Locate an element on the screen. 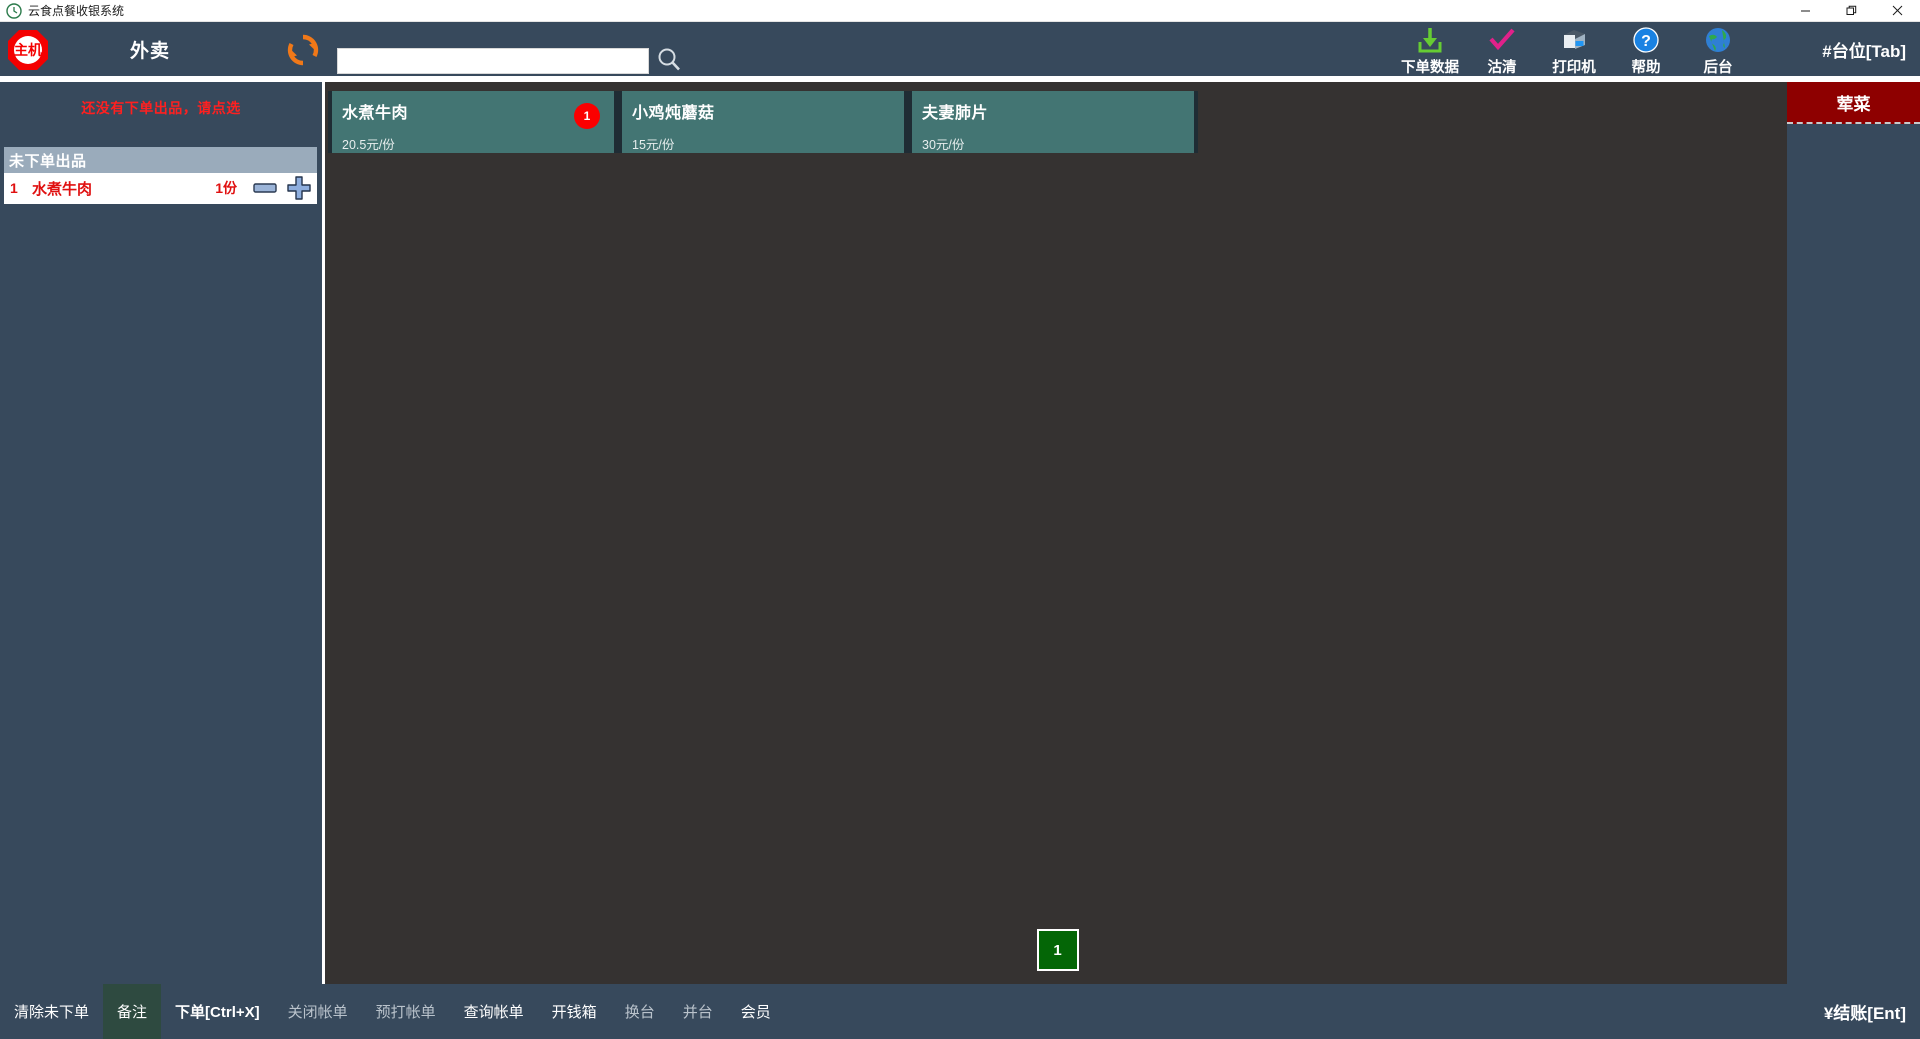 The height and width of the screenshot is (1039, 1920). minus-button-icon is located at coordinates (265, 188).